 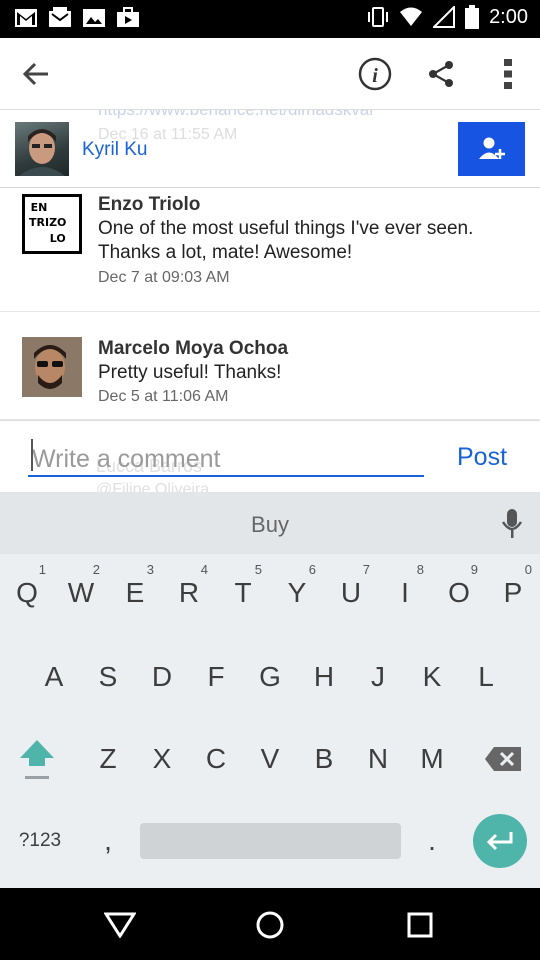 What do you see at coordinates (26, 18) in the screenshot?
I see `gmail-icon` at bounding box center [26, 18].